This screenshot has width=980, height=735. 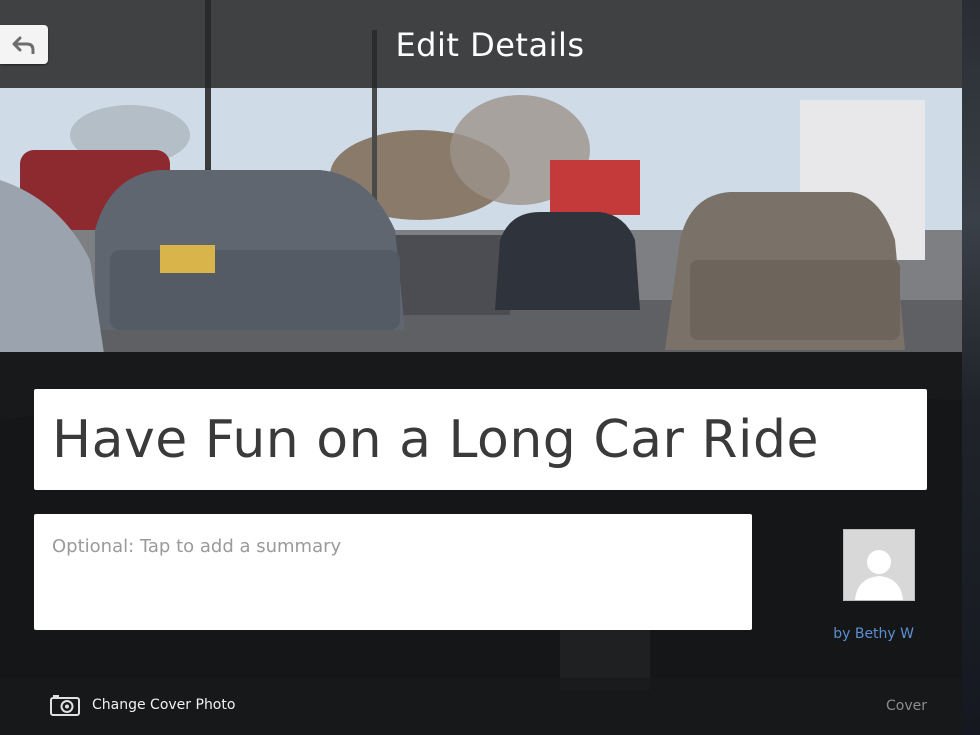 I want to click on summary-input: Optional: Tap to add a summary, so click(x=393, y=572).